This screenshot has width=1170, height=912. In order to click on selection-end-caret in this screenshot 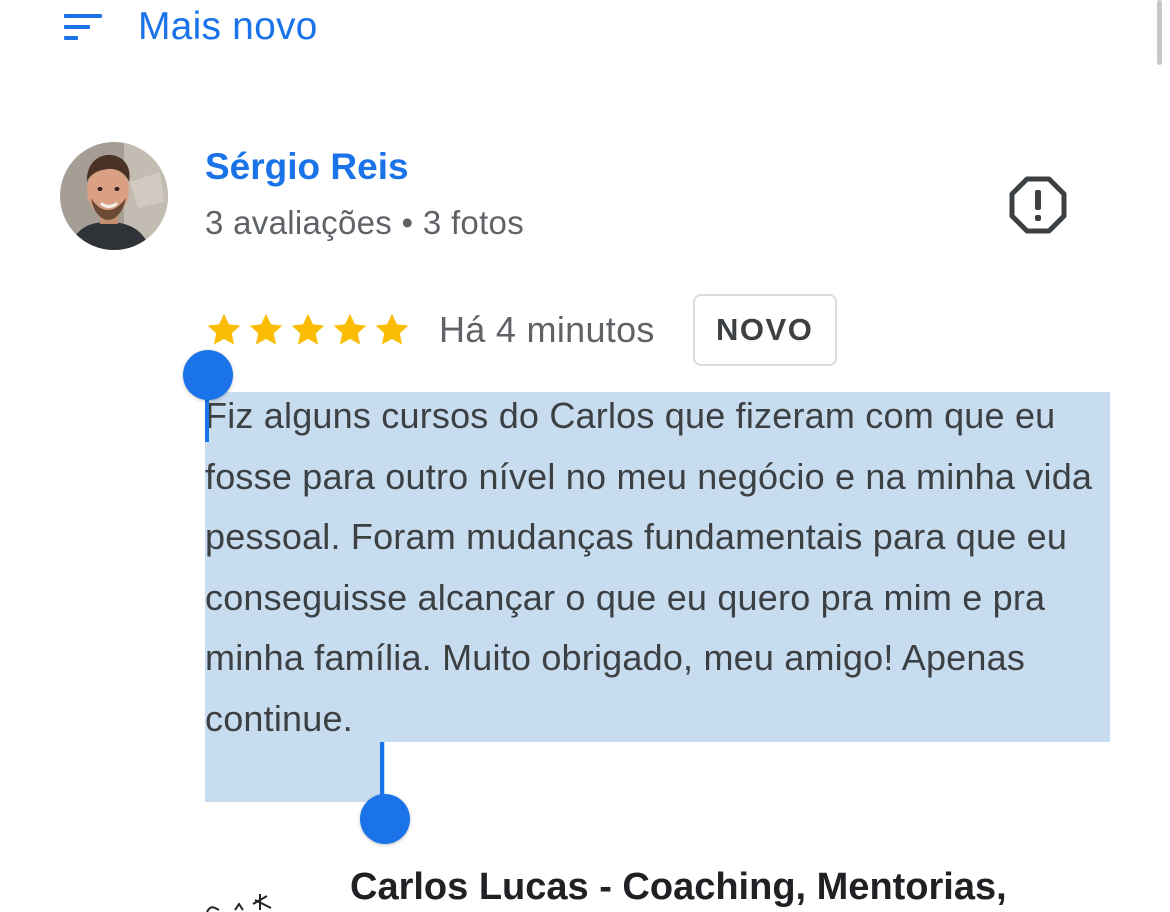, I will do `click(382, 770)`.